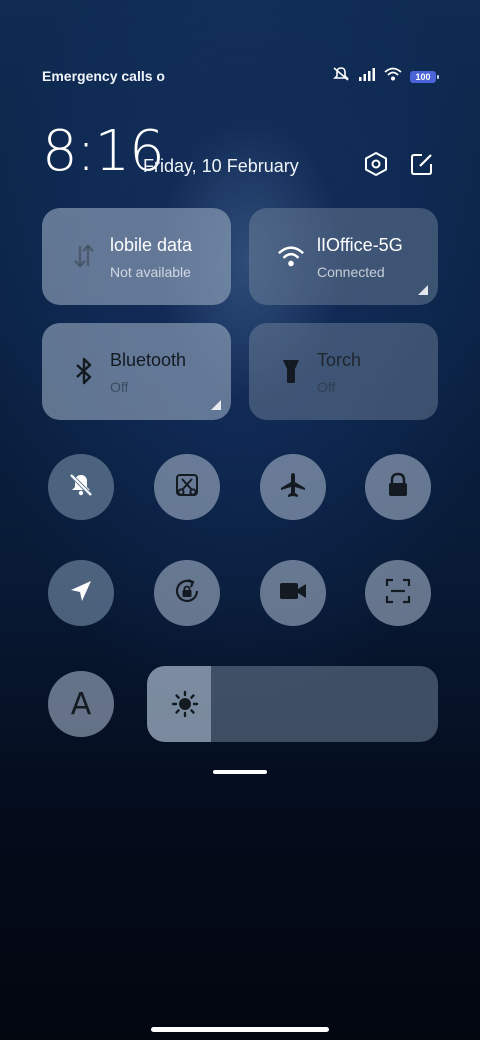 Image resolution: width=480 pixels, height=1040 pixels. I want to click on panel-drag-handle, so click(240, 772).